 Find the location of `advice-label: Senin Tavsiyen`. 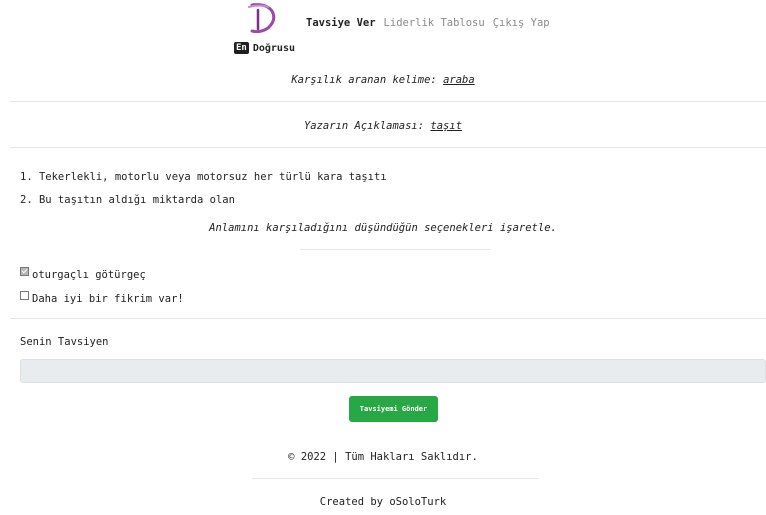

advice-label: Senin Tavsiyen is located at coordinates (64, 342).